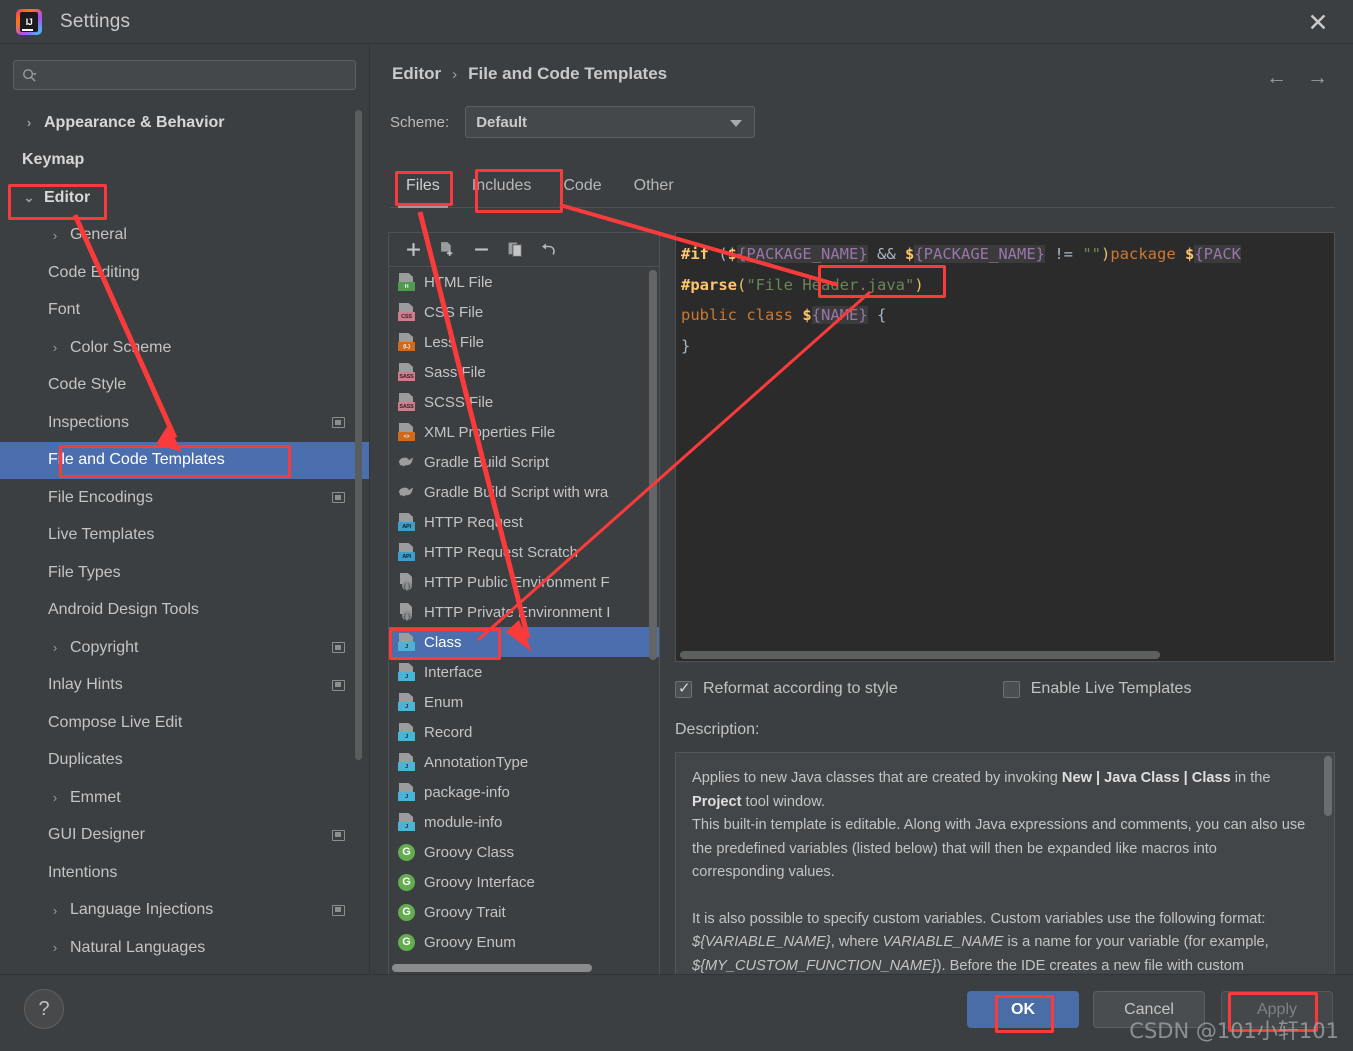  What do you see at coordinates (717, 729) in the screenshot?
I see `description-label: Description:` at bounding box center [717, 729].